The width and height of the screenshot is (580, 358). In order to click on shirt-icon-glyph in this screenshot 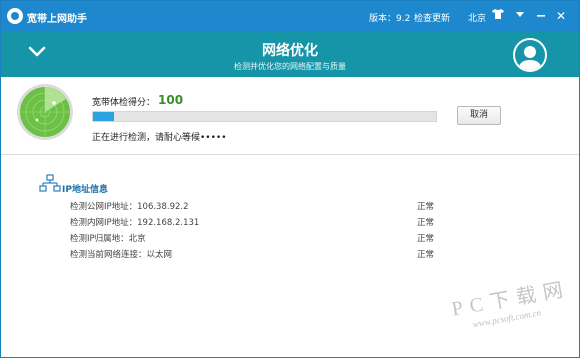, I will do `click(498, 14)`.